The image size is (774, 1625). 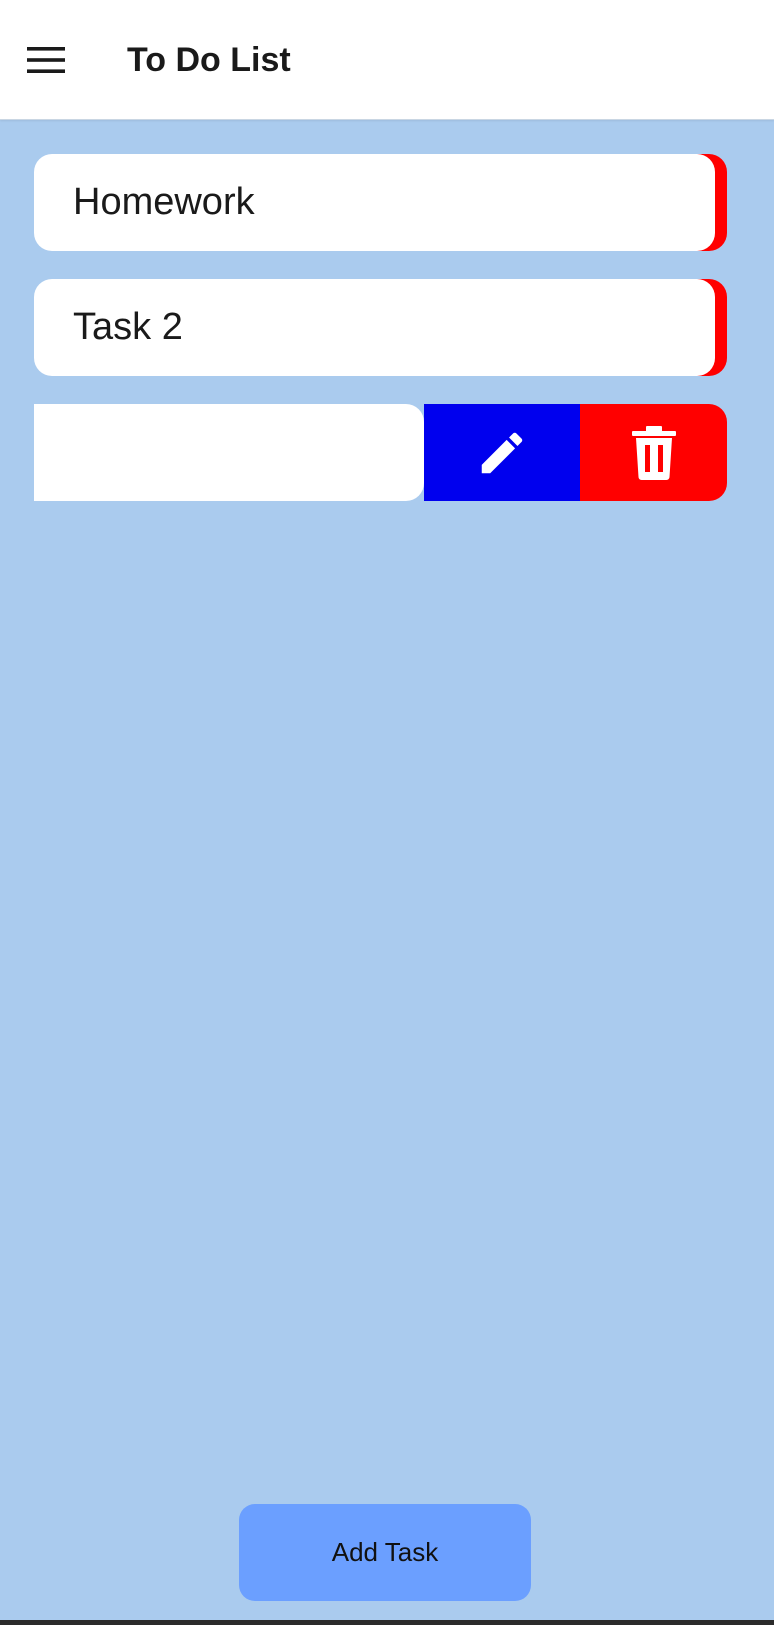 I want to click on edit-task-button, so click(x=502, y=452).